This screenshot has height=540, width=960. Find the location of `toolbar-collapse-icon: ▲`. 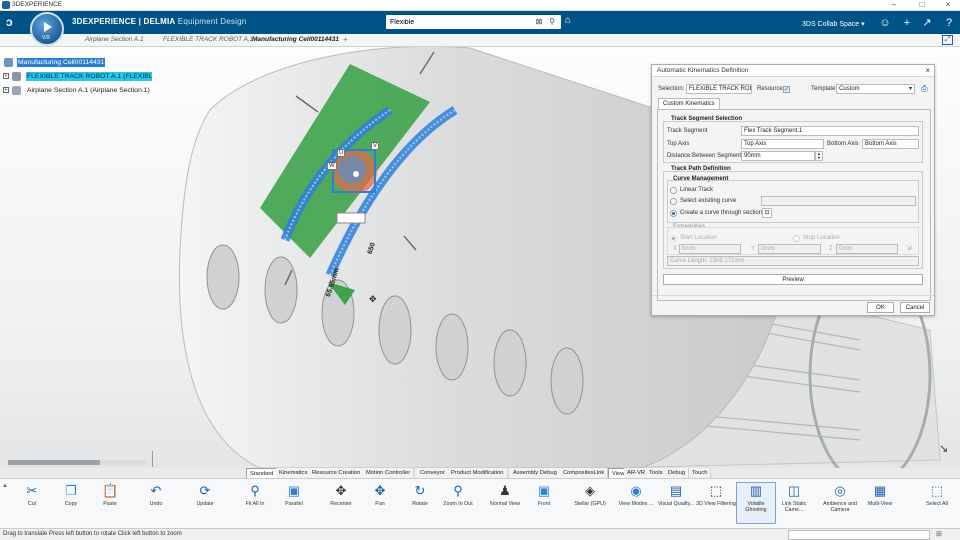

toolbar-collapse-icon: ▲ is located at coordinates (5, 486).